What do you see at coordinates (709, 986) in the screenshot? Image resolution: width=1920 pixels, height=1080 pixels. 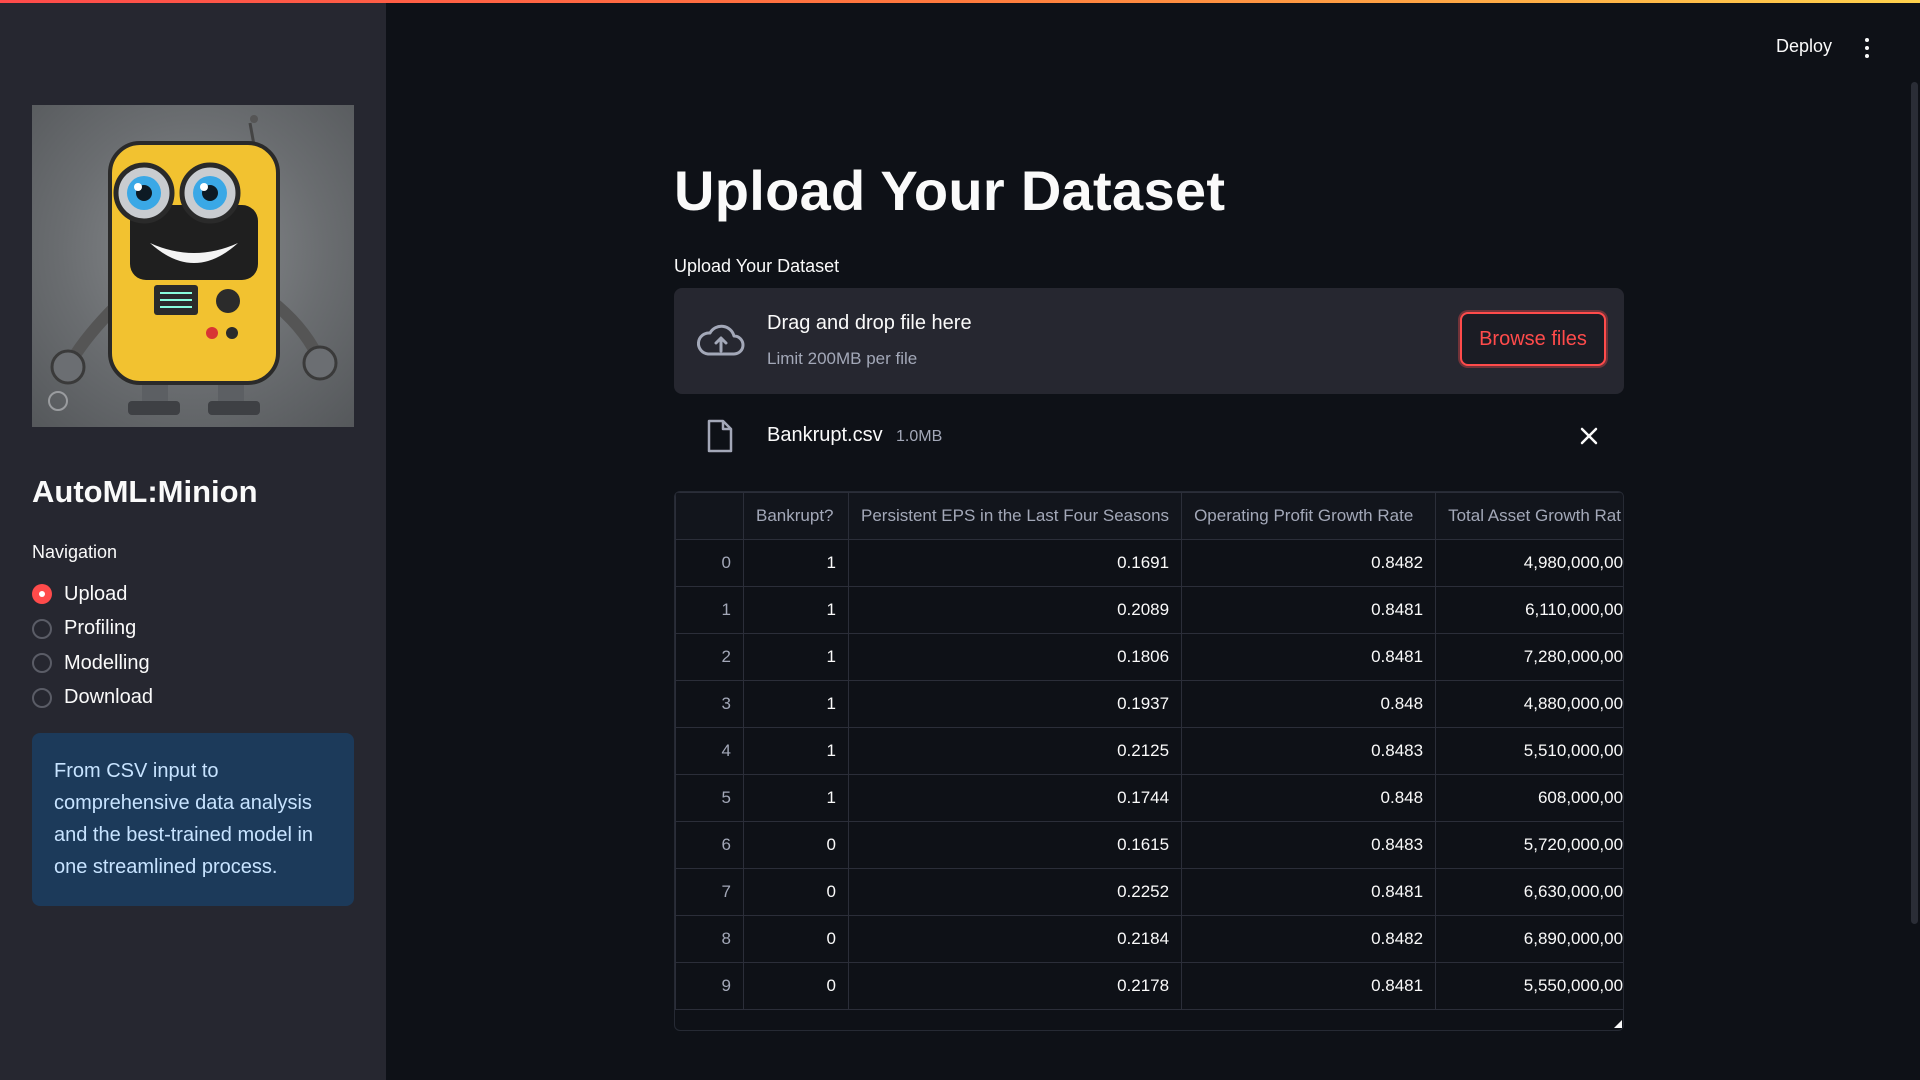 I see `row-index-cell: 9` at bounding box center [709, 986].